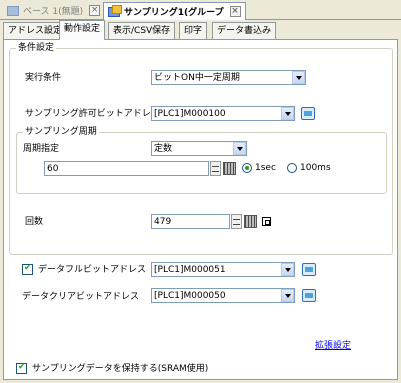 The width and height of the screenshot is (401, 383). I want to click on extended-settings-link: 拡張設定, so click(333, 344).